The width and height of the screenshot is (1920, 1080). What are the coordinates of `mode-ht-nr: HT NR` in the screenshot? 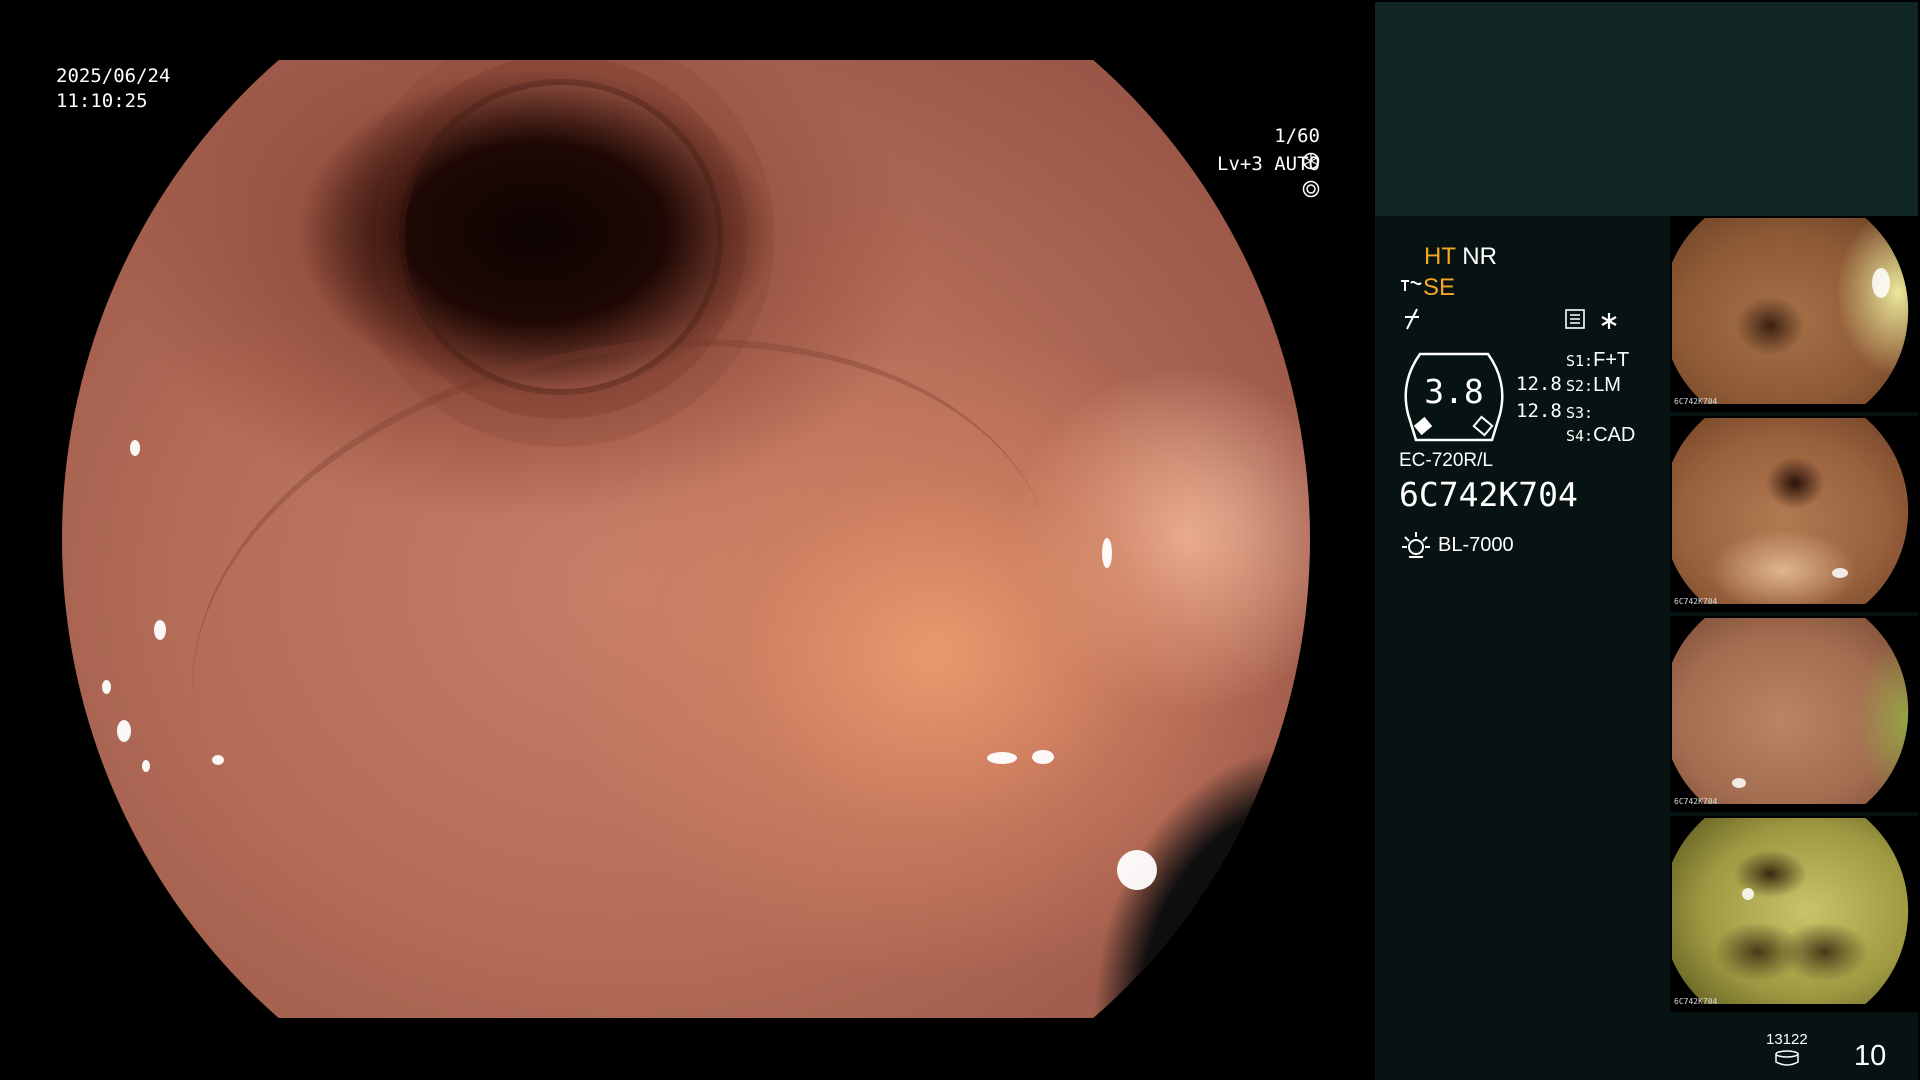 It's located at (1460, 257).